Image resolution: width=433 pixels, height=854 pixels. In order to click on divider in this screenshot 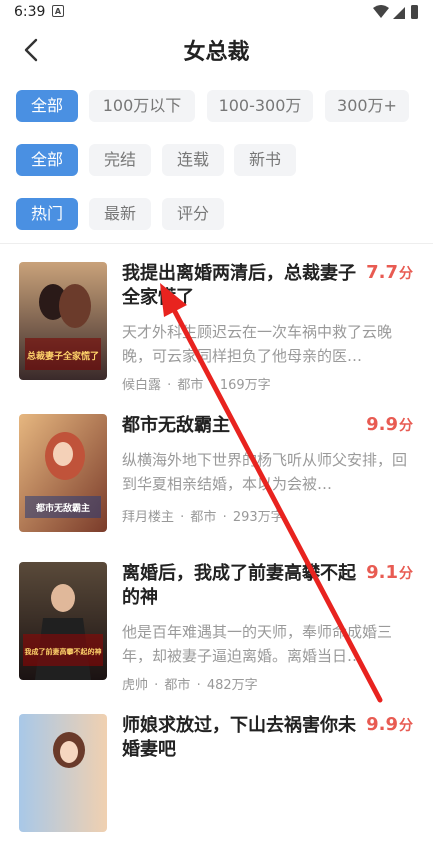, I will do `click(216, 243)`.